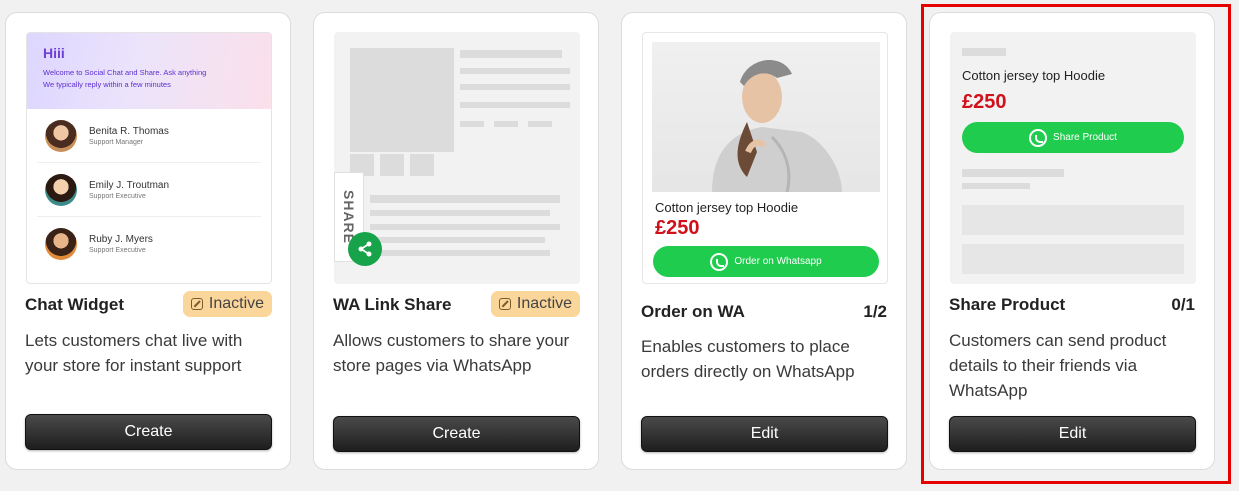 The height and width of the screenshot is (491, 1239). I want to click on agent-name: Benita R. Thomas, so click(129, 131).